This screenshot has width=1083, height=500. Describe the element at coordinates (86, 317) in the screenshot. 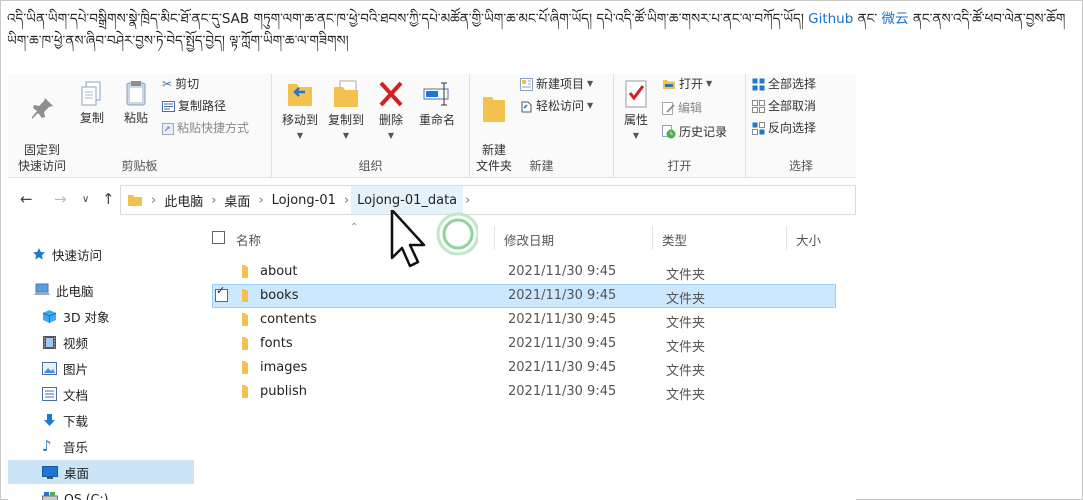

I see `sidebar-item-label: 3D 对象` at that location.